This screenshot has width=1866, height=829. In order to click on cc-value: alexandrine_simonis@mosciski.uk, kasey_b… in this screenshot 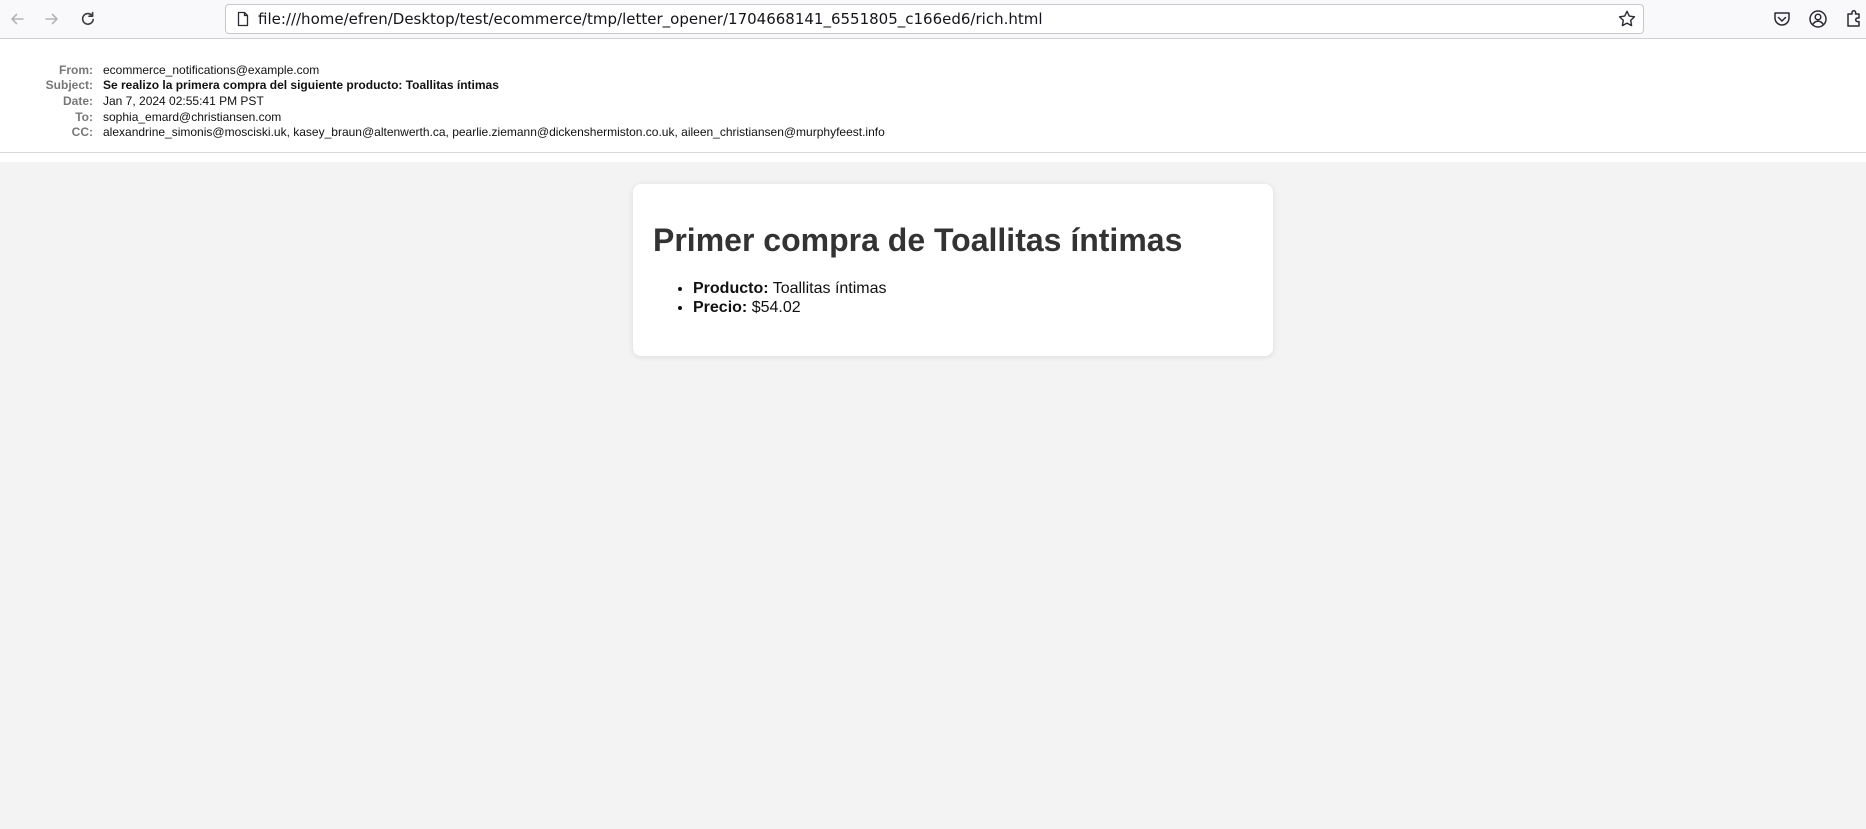, I will do `click(494, 132)`.